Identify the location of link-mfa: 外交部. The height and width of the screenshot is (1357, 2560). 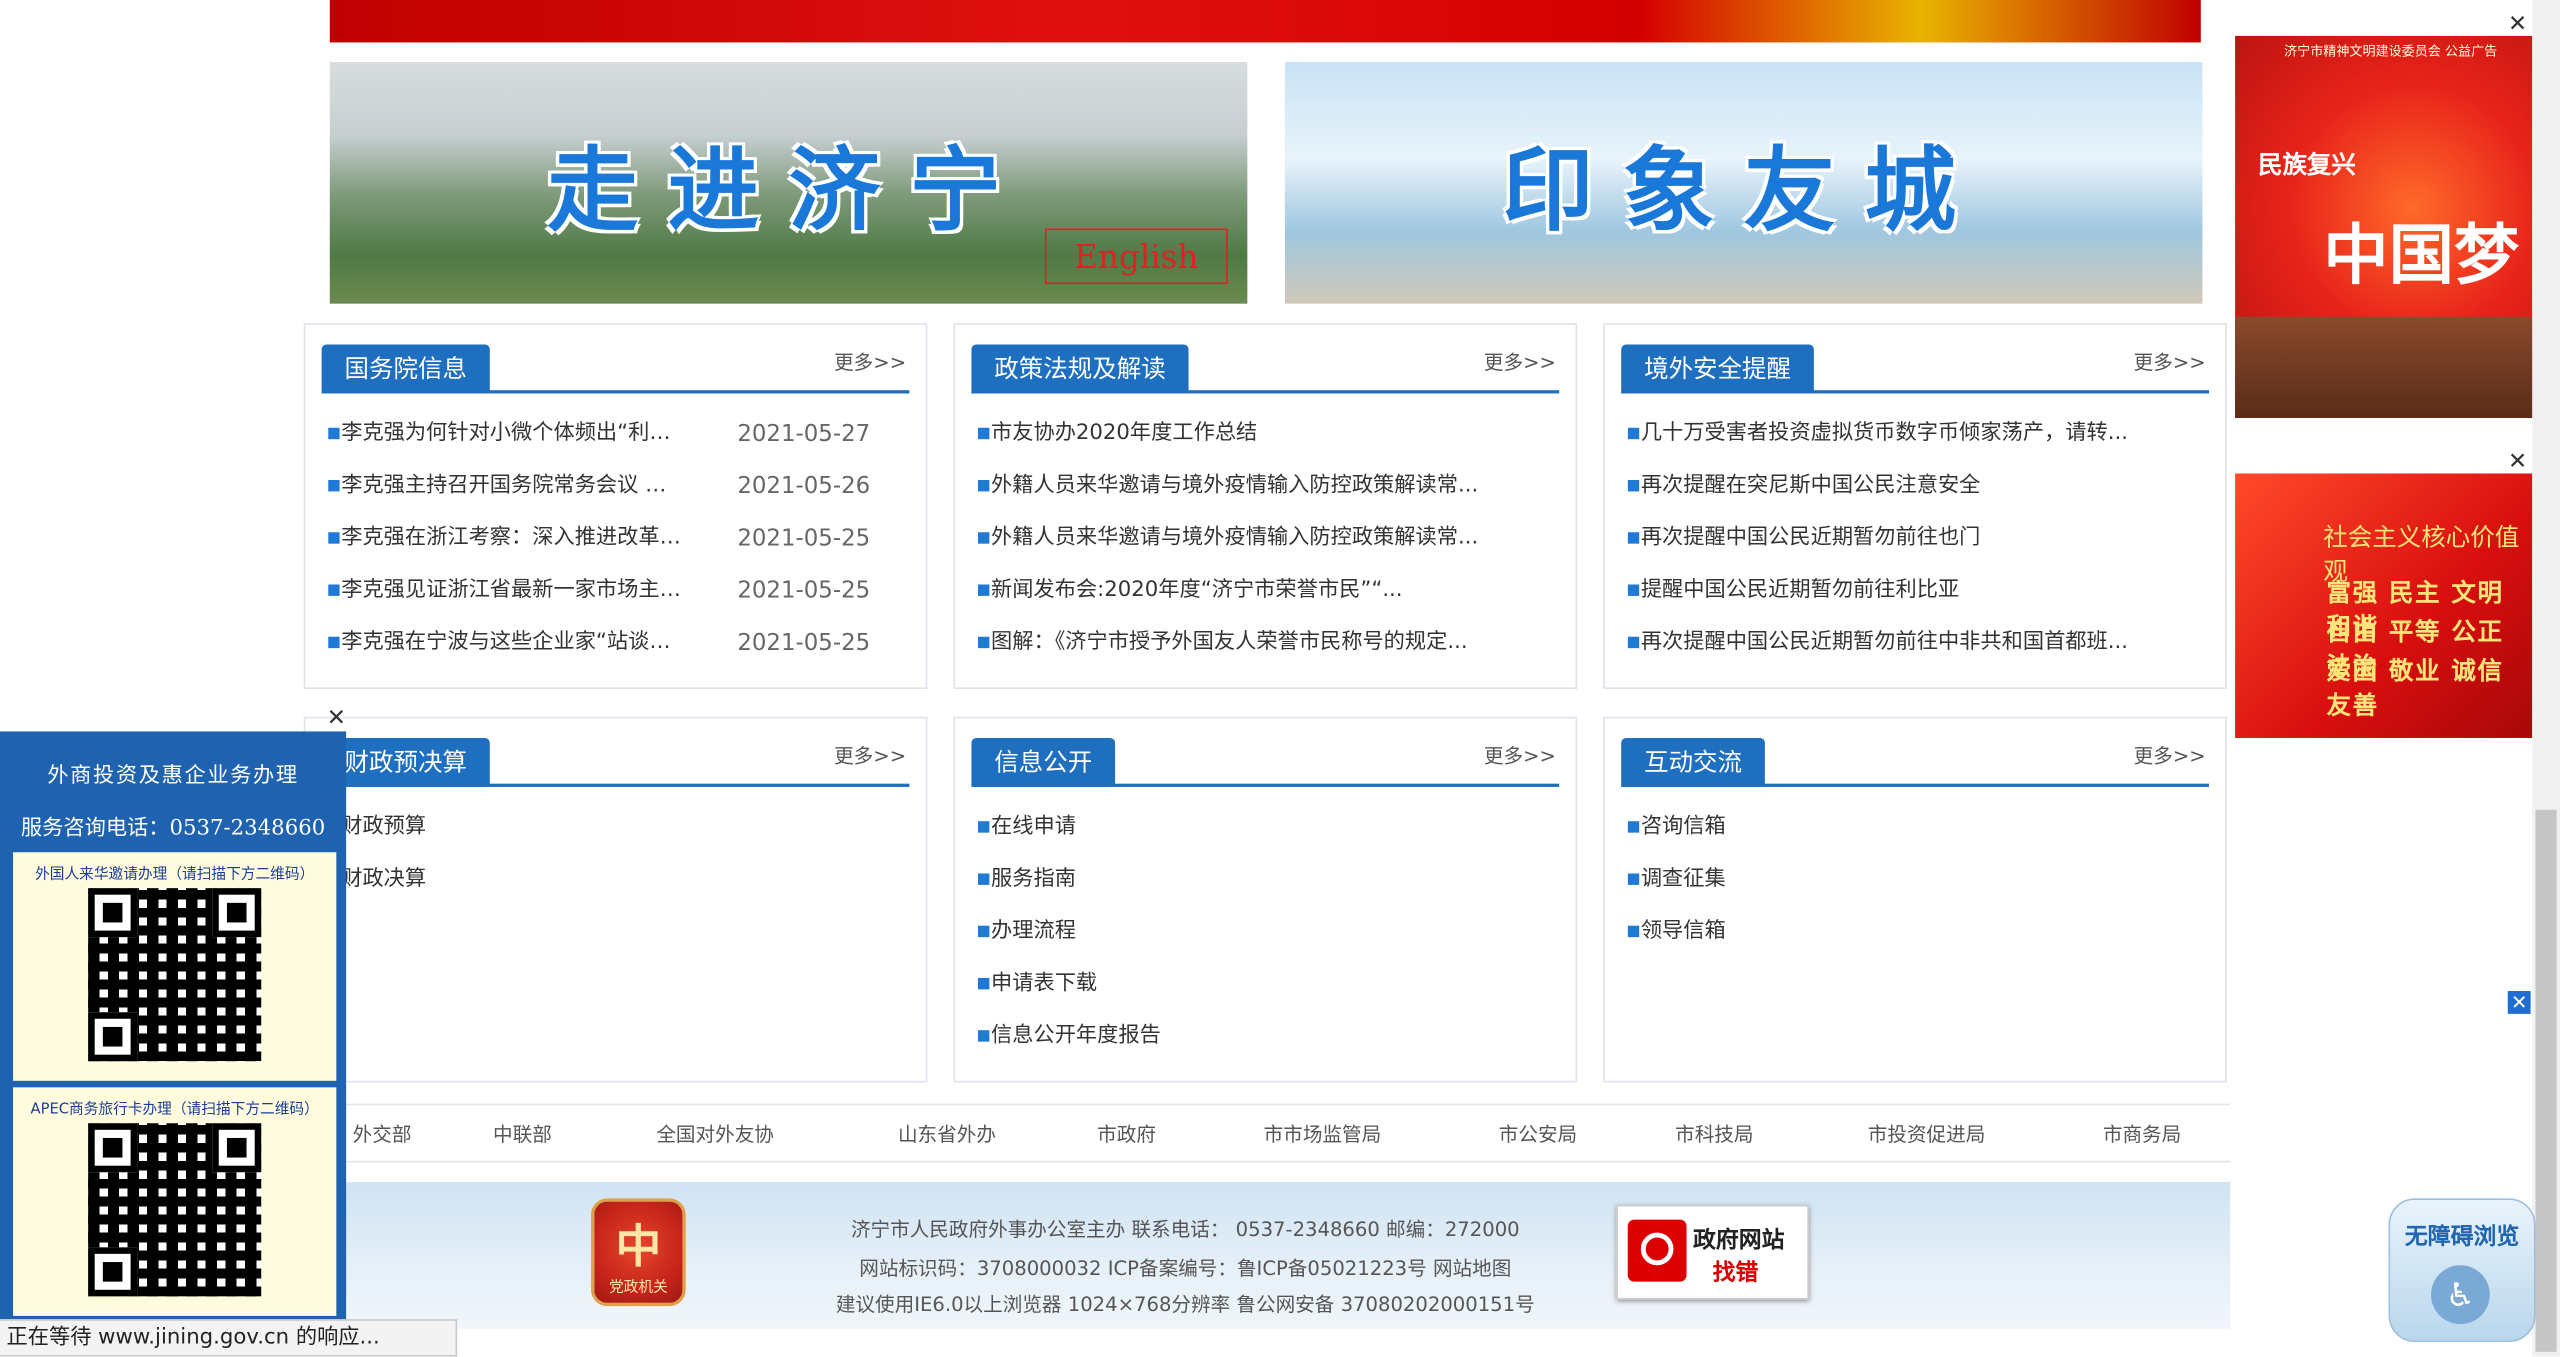
(382, 1134).